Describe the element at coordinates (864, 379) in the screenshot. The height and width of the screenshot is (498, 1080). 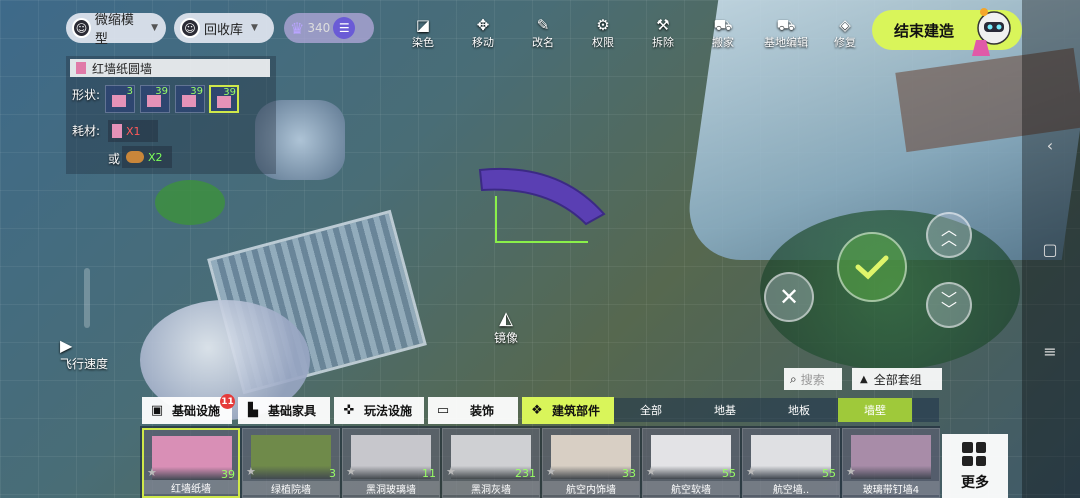
I see `triangle-up-icon: ▲` at that location.